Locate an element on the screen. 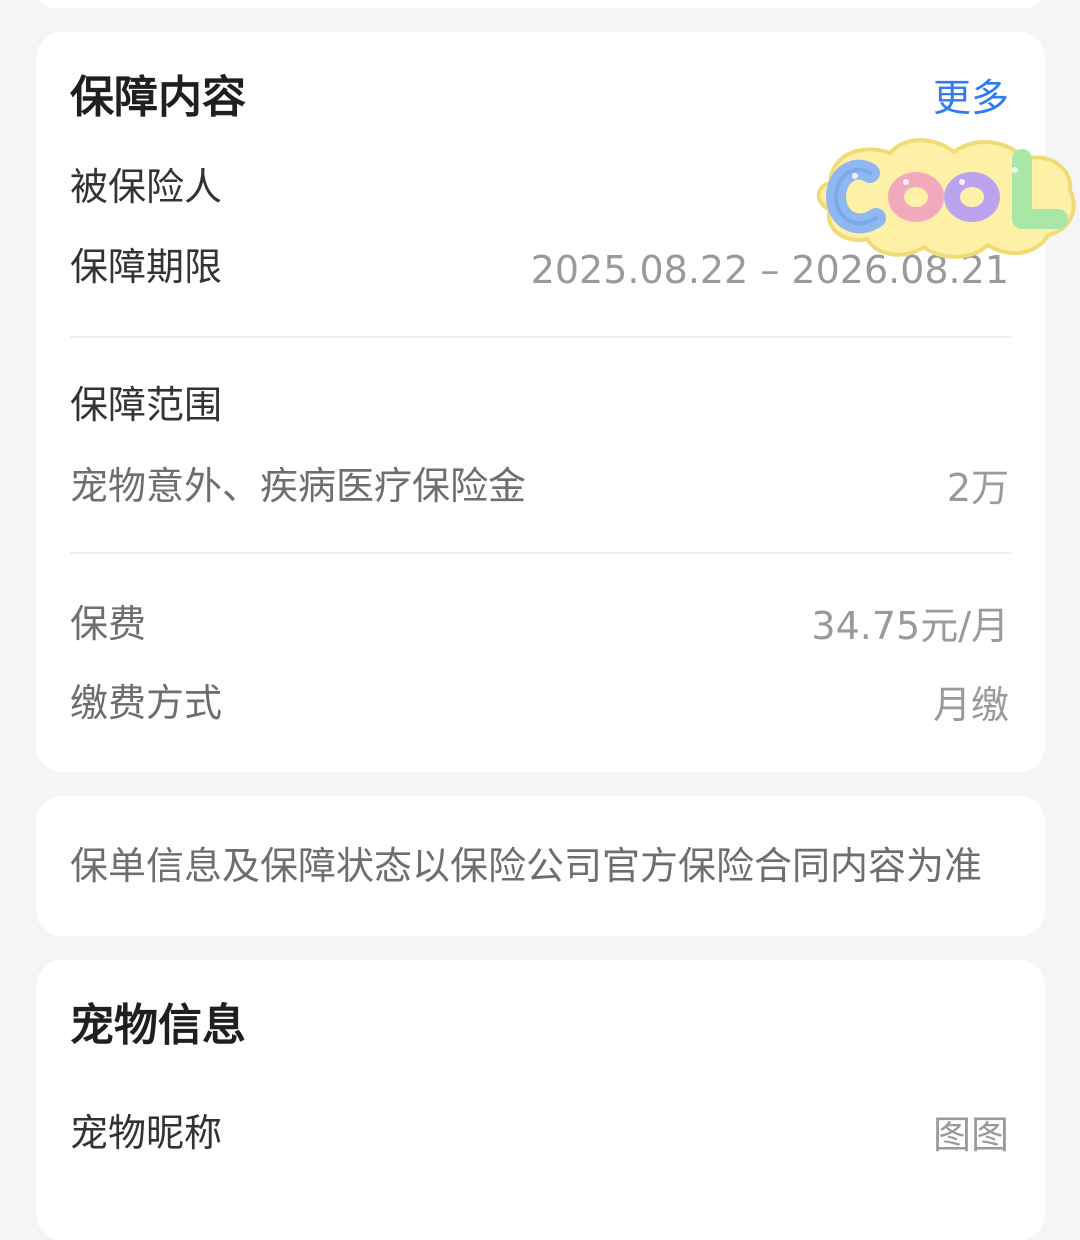  insured-label: 被保险人 is located at coordinates (146, 187).